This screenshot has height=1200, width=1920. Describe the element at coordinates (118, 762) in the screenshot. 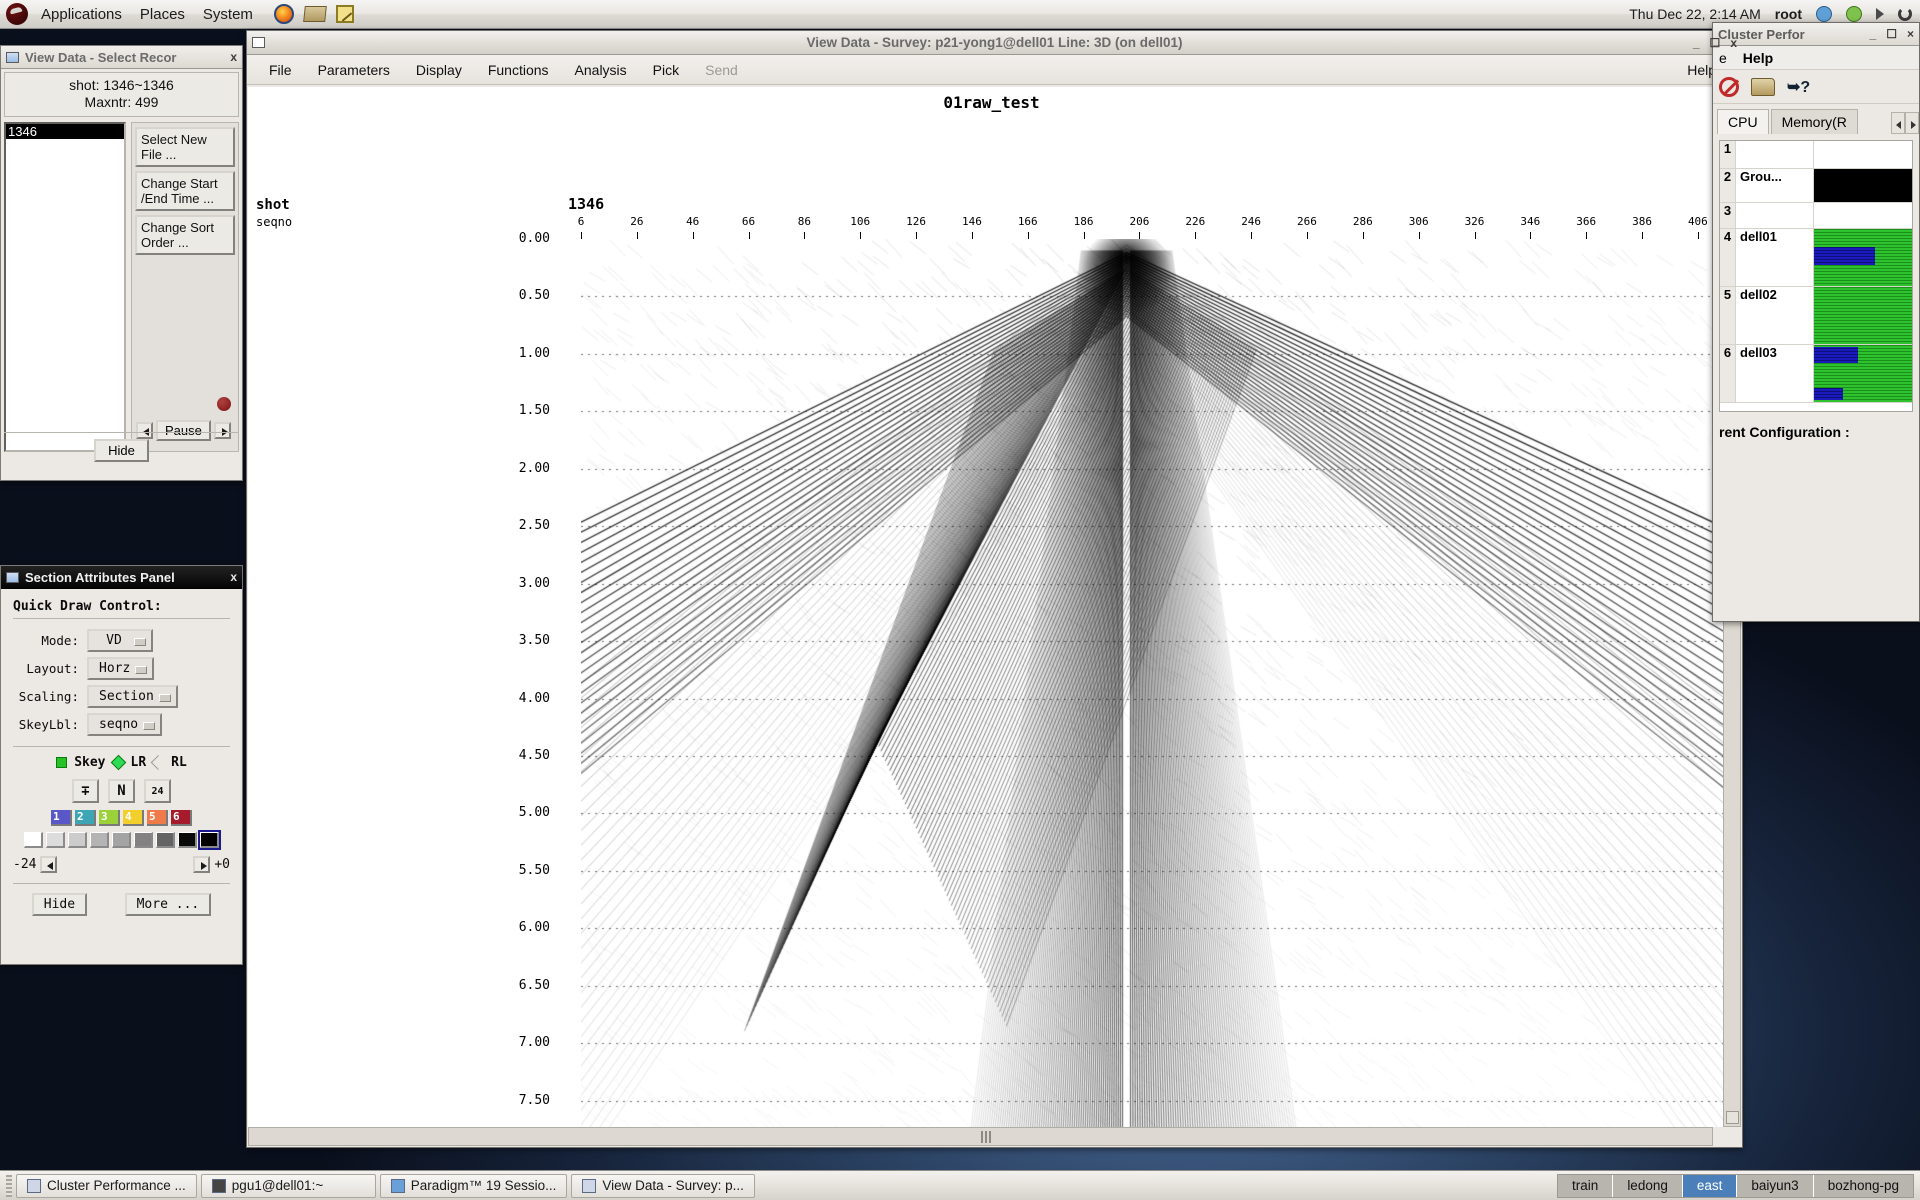

I see `lr-diamond-icon` at that location.